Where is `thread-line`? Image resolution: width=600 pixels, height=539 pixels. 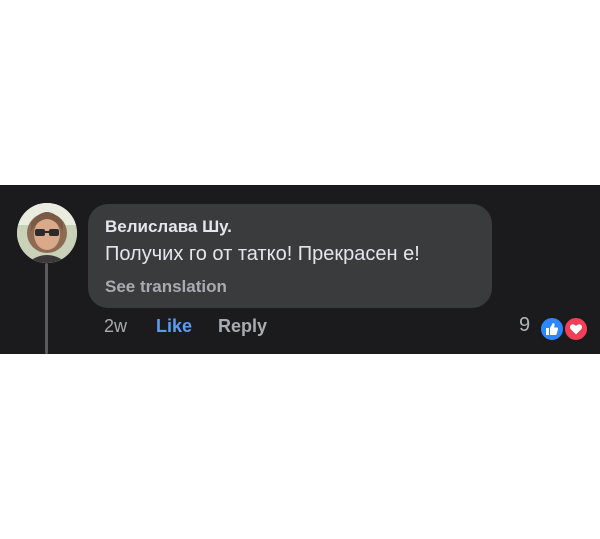
thread-line is located at coordinates (46, 308).